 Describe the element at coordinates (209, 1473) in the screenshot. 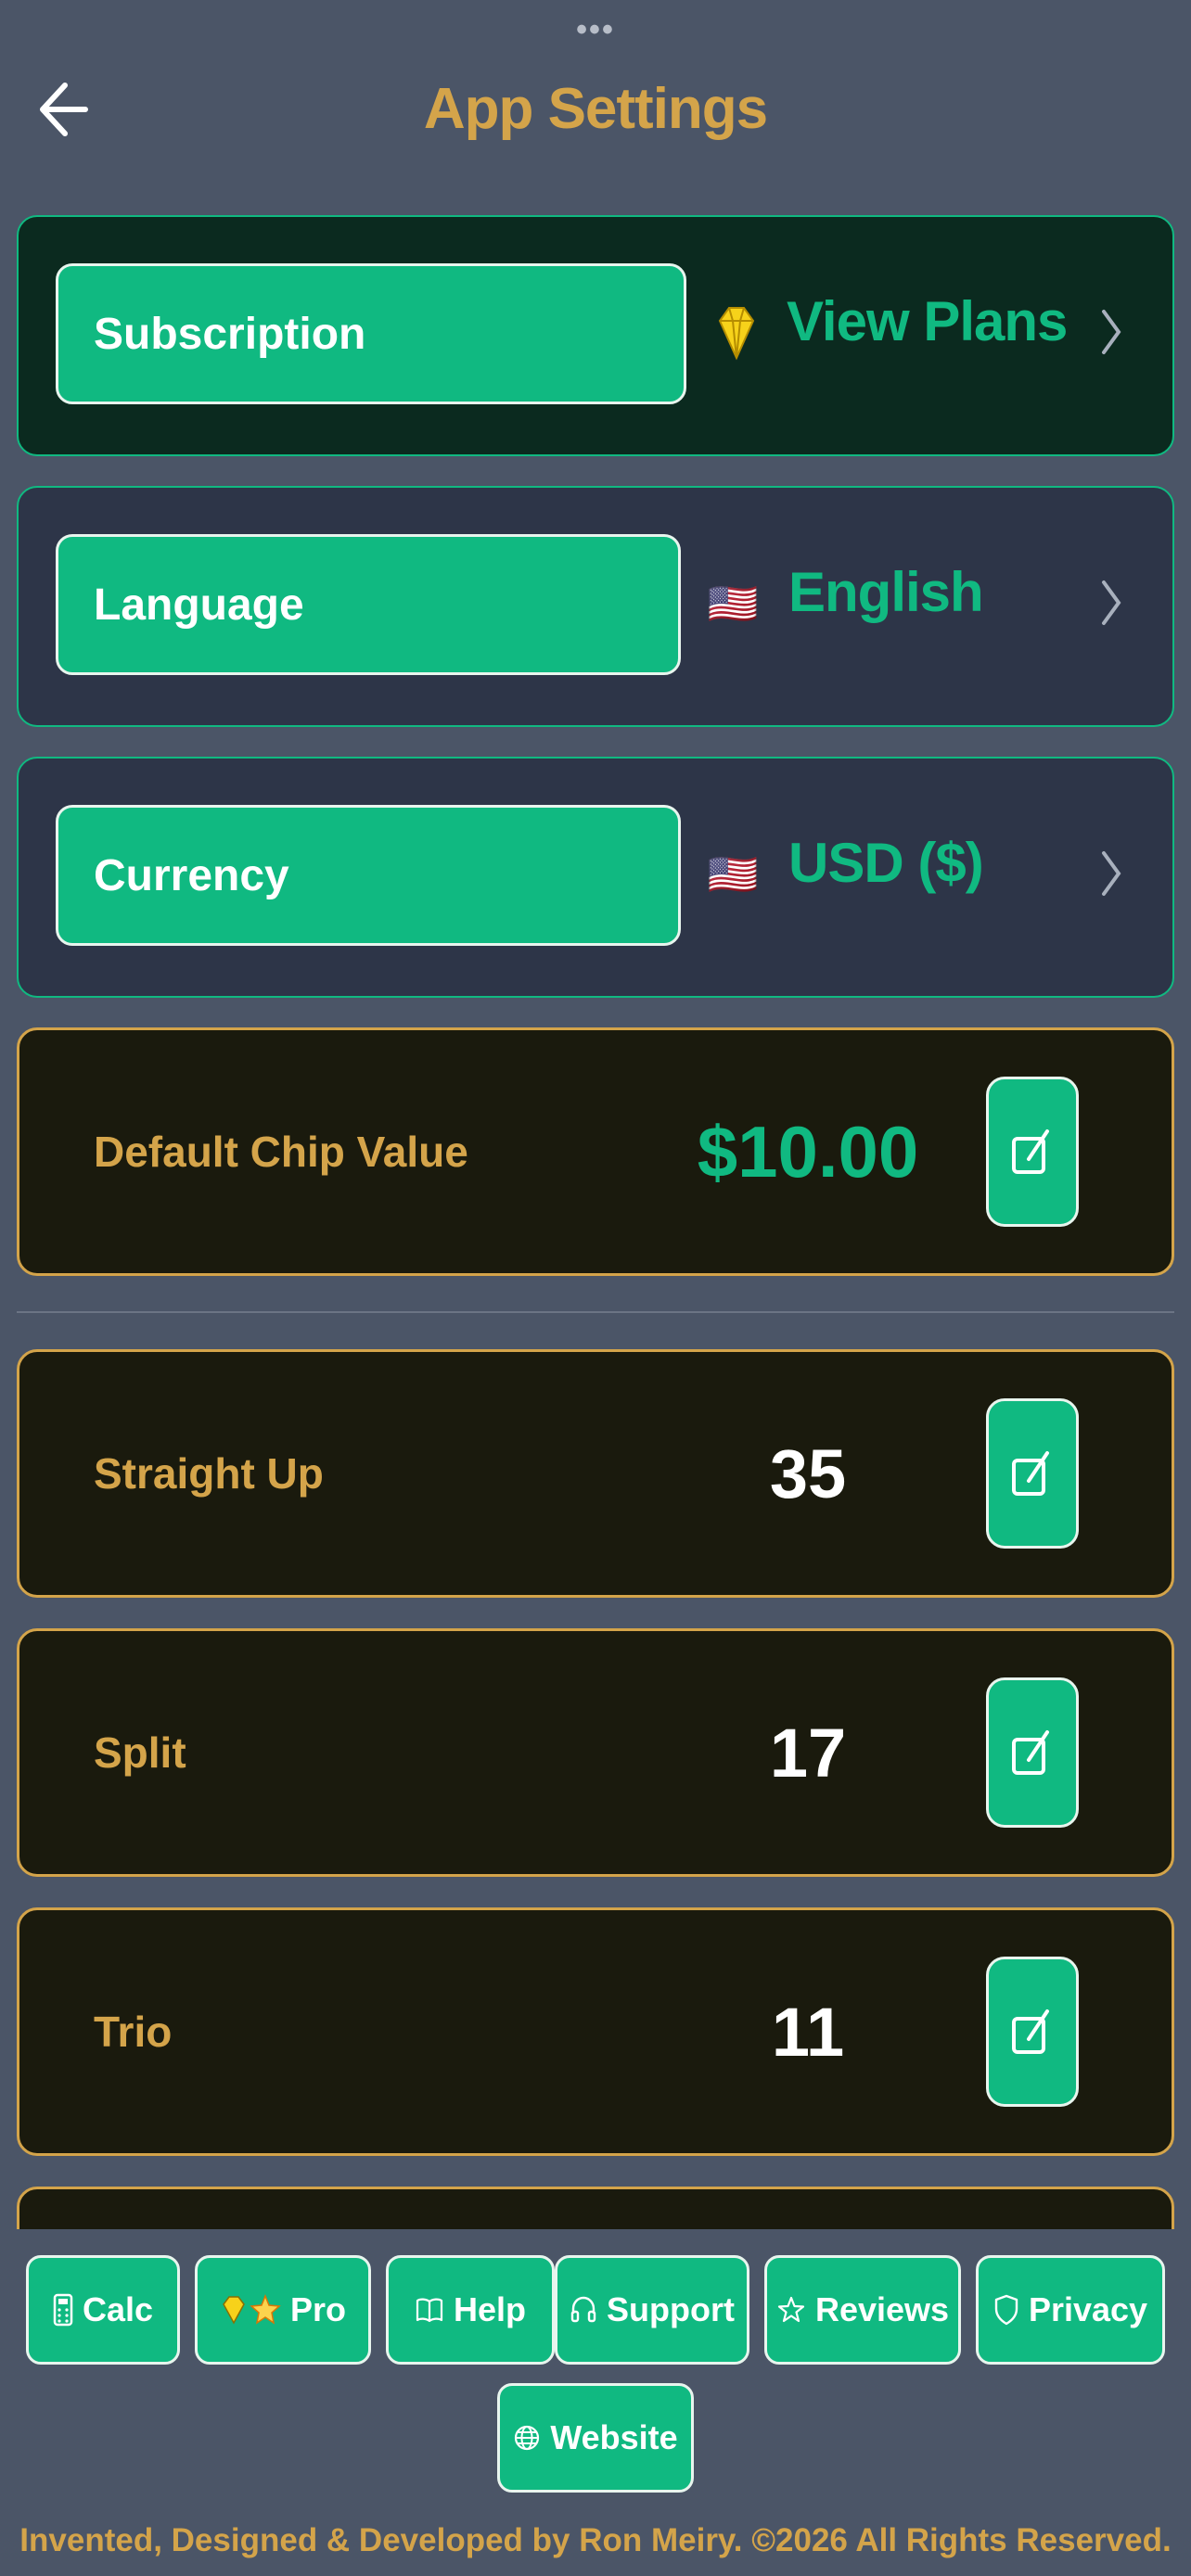

I see `payout-label: Straight Up` at that location.